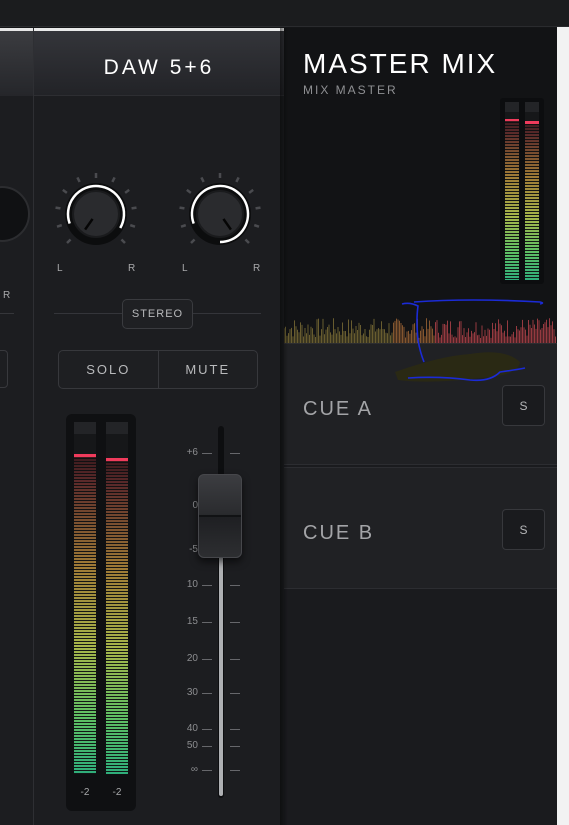  I want to click on meter-bar-right, so click(117, 598).